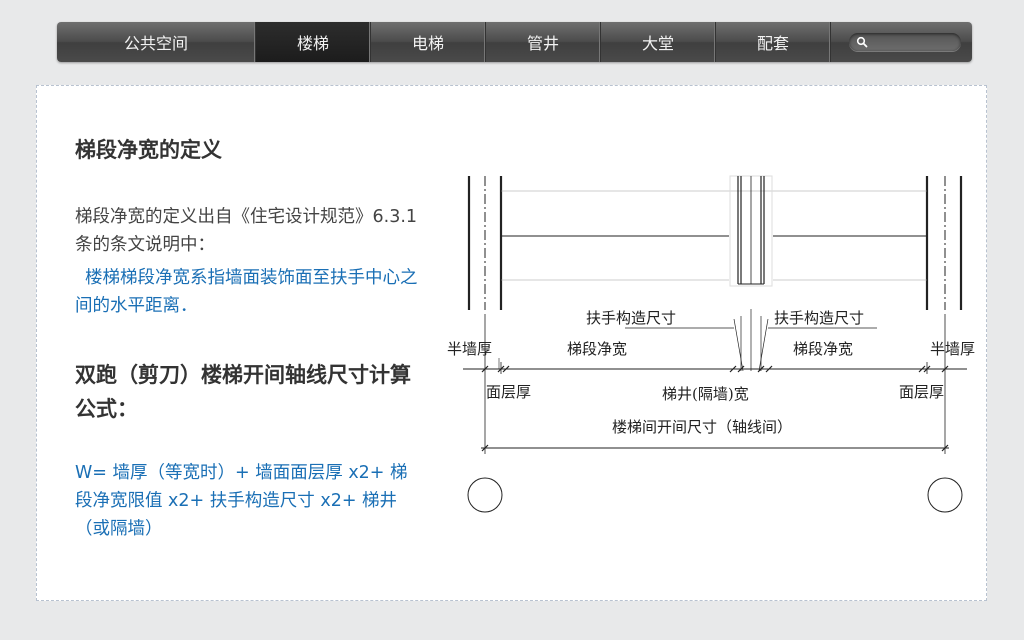 This screenshot has width=1024, height=640. Describe the element at coordinates (631, 318) in the screenshot. I see `label-handrail-left: 扶手构造尺寸` at that location.